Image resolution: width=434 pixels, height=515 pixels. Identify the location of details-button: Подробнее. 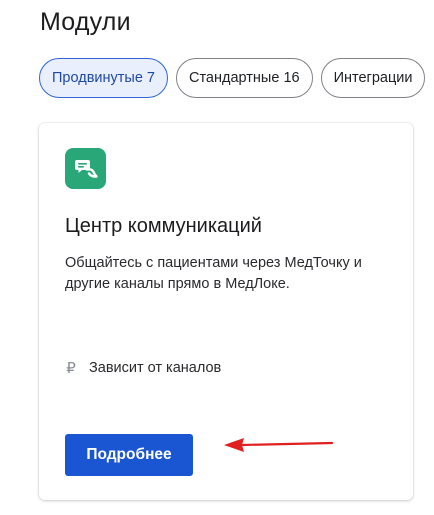
(129, 455).